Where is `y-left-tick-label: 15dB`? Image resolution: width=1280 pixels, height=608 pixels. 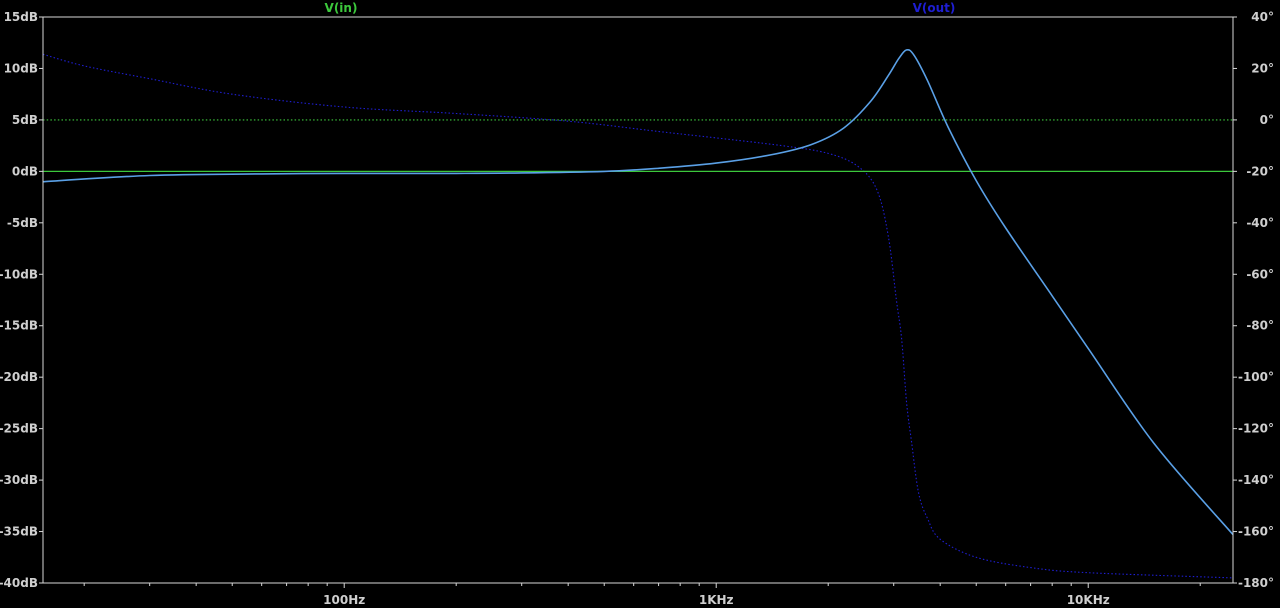
y-left-tick-label: 15dB is located at coordinates (21, 17).